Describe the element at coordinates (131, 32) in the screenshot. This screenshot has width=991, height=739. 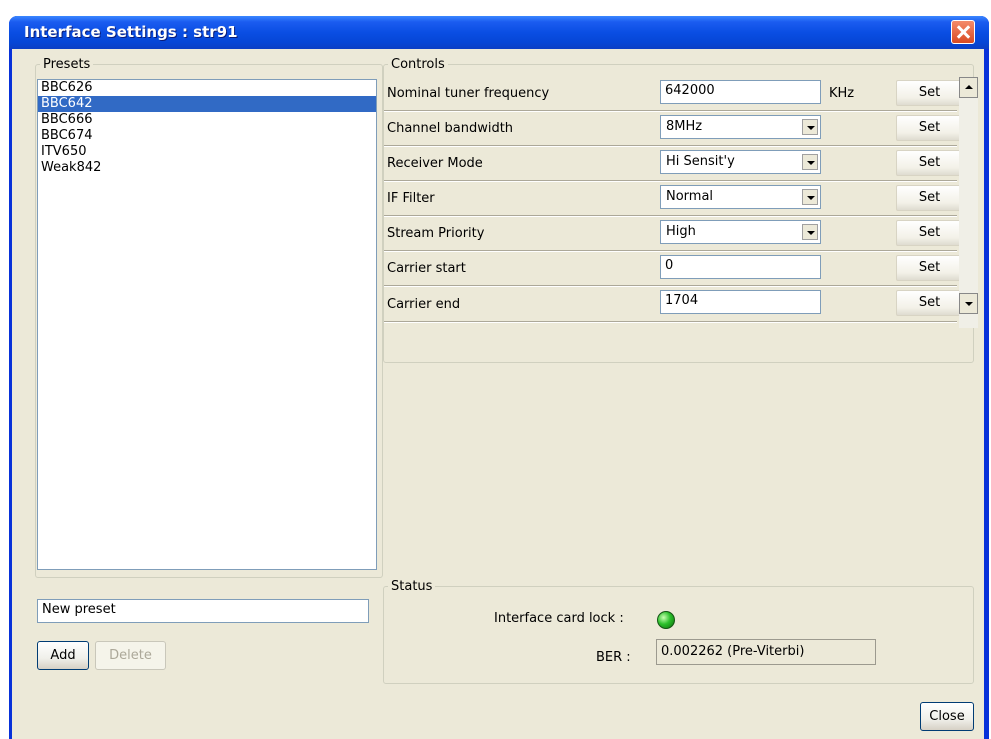
I see `window-title: Interface Settings : str91` at that location.